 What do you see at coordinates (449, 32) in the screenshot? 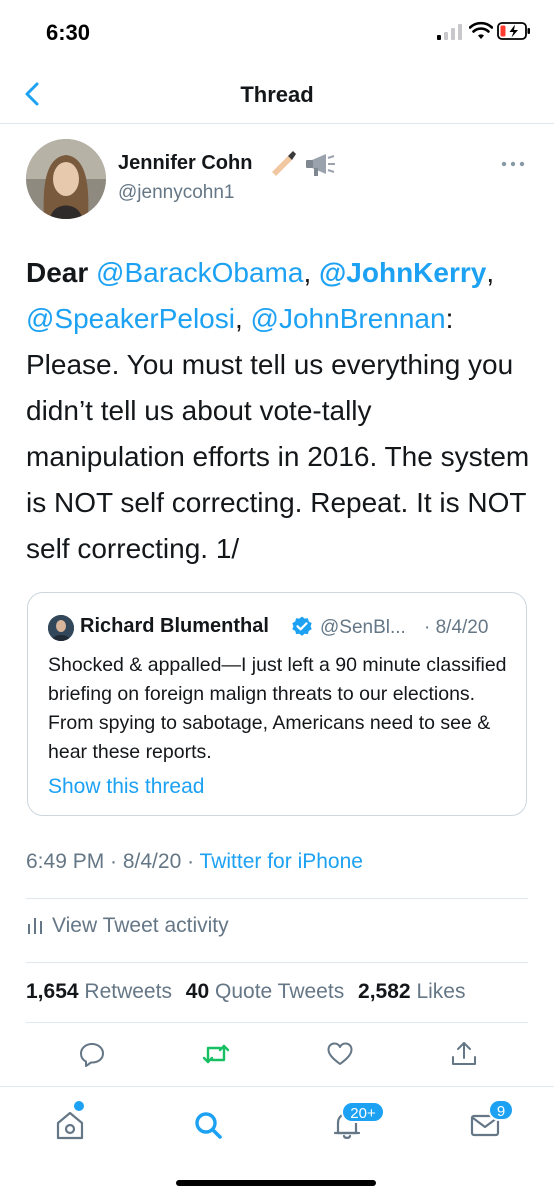
I see `signal-icon` at bounding box center [449, 32].